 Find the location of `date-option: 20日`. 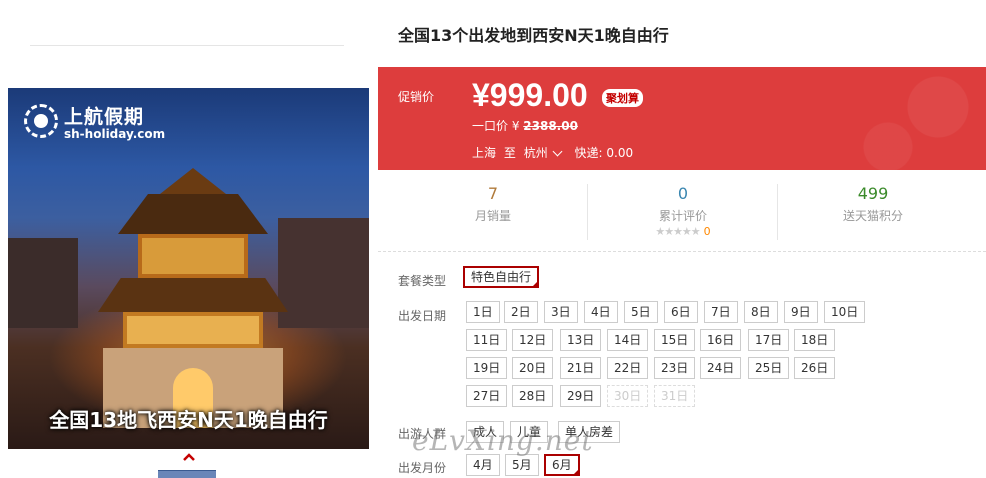

date-option: 20日 is located at coordinates (533, 368).